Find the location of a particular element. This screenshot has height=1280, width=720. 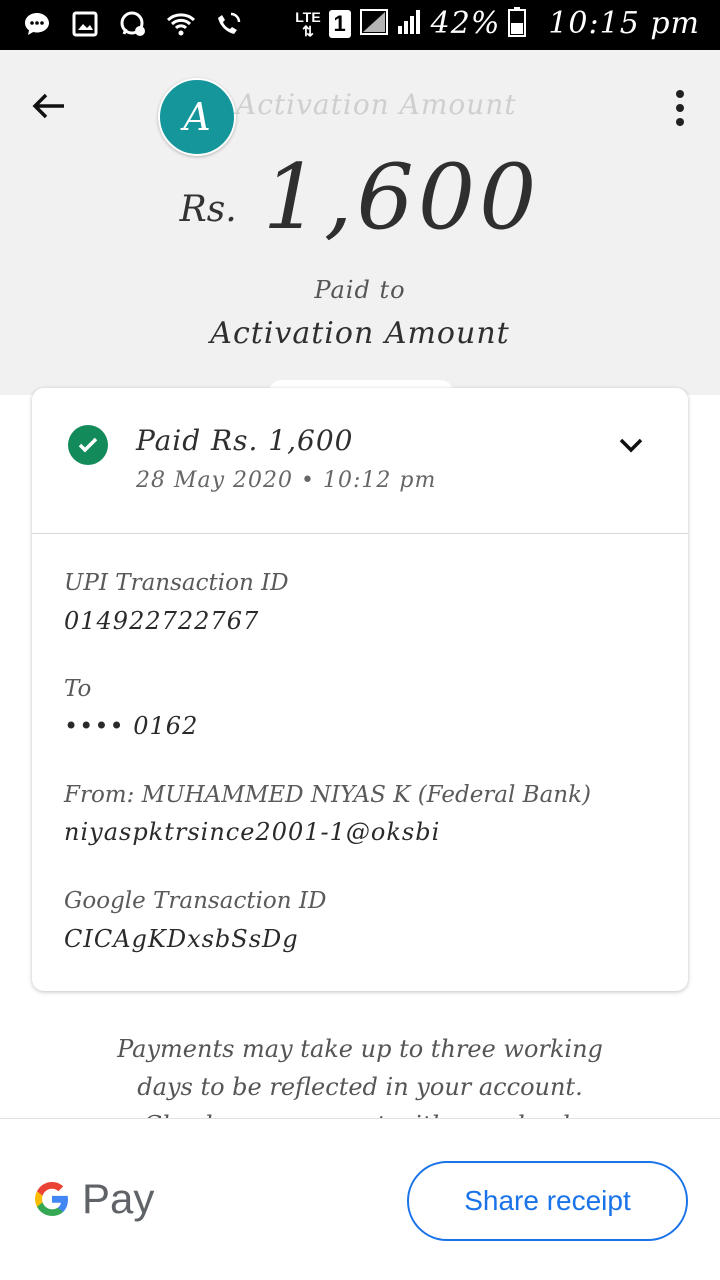

amount-display: Rs. 1,600 is located at coordinates (360, 197).